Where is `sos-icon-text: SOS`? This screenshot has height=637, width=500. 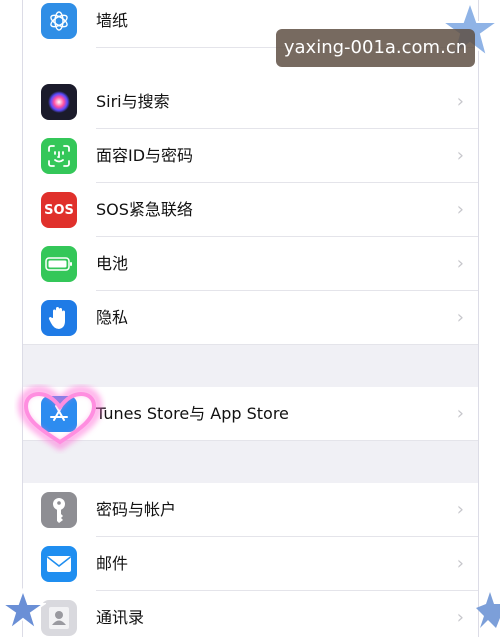
sos-icon-text: SOS is located at coordinates (59, 210).